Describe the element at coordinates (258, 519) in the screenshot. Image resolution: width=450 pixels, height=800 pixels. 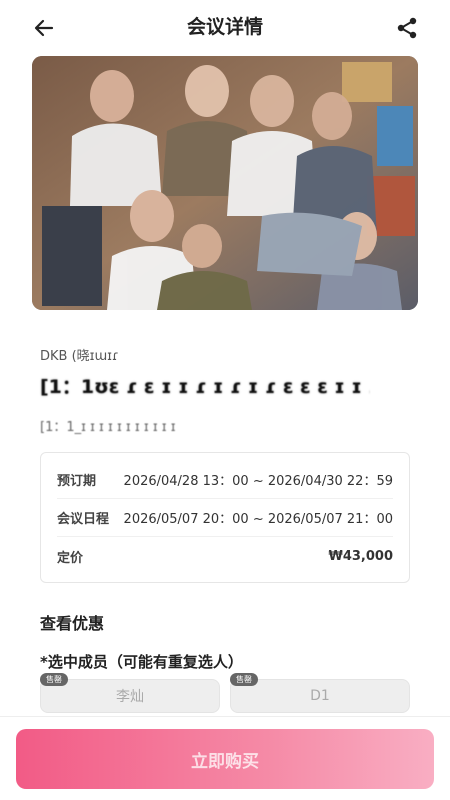
I see `schedule-value: 2026/05/07 20：00 ~ 2026/05/07 21：00` at that location.